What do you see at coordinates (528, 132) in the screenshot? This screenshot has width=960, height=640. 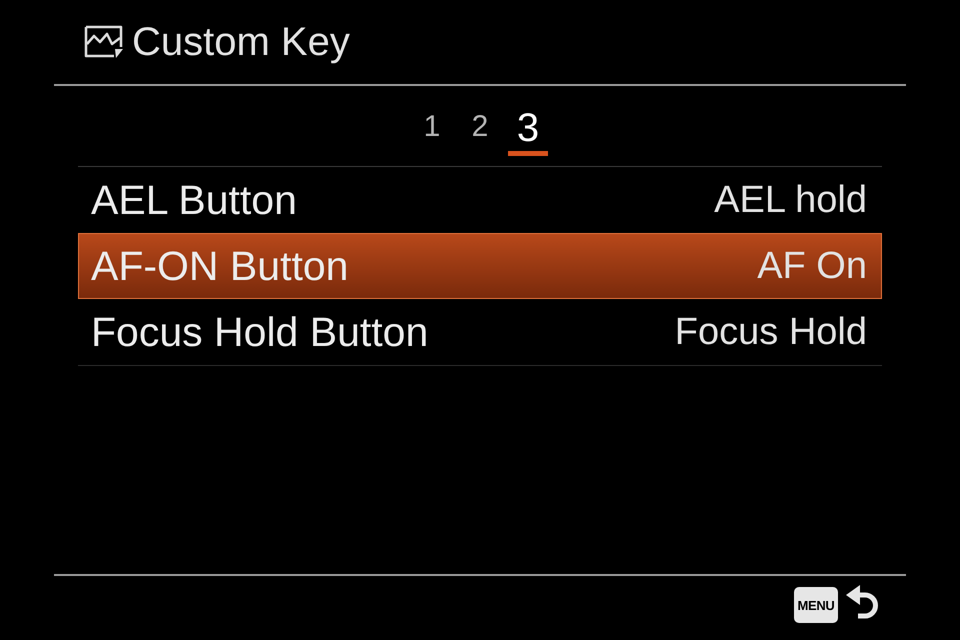 I see `page-tab: 3` at bounding box center [528, 132].